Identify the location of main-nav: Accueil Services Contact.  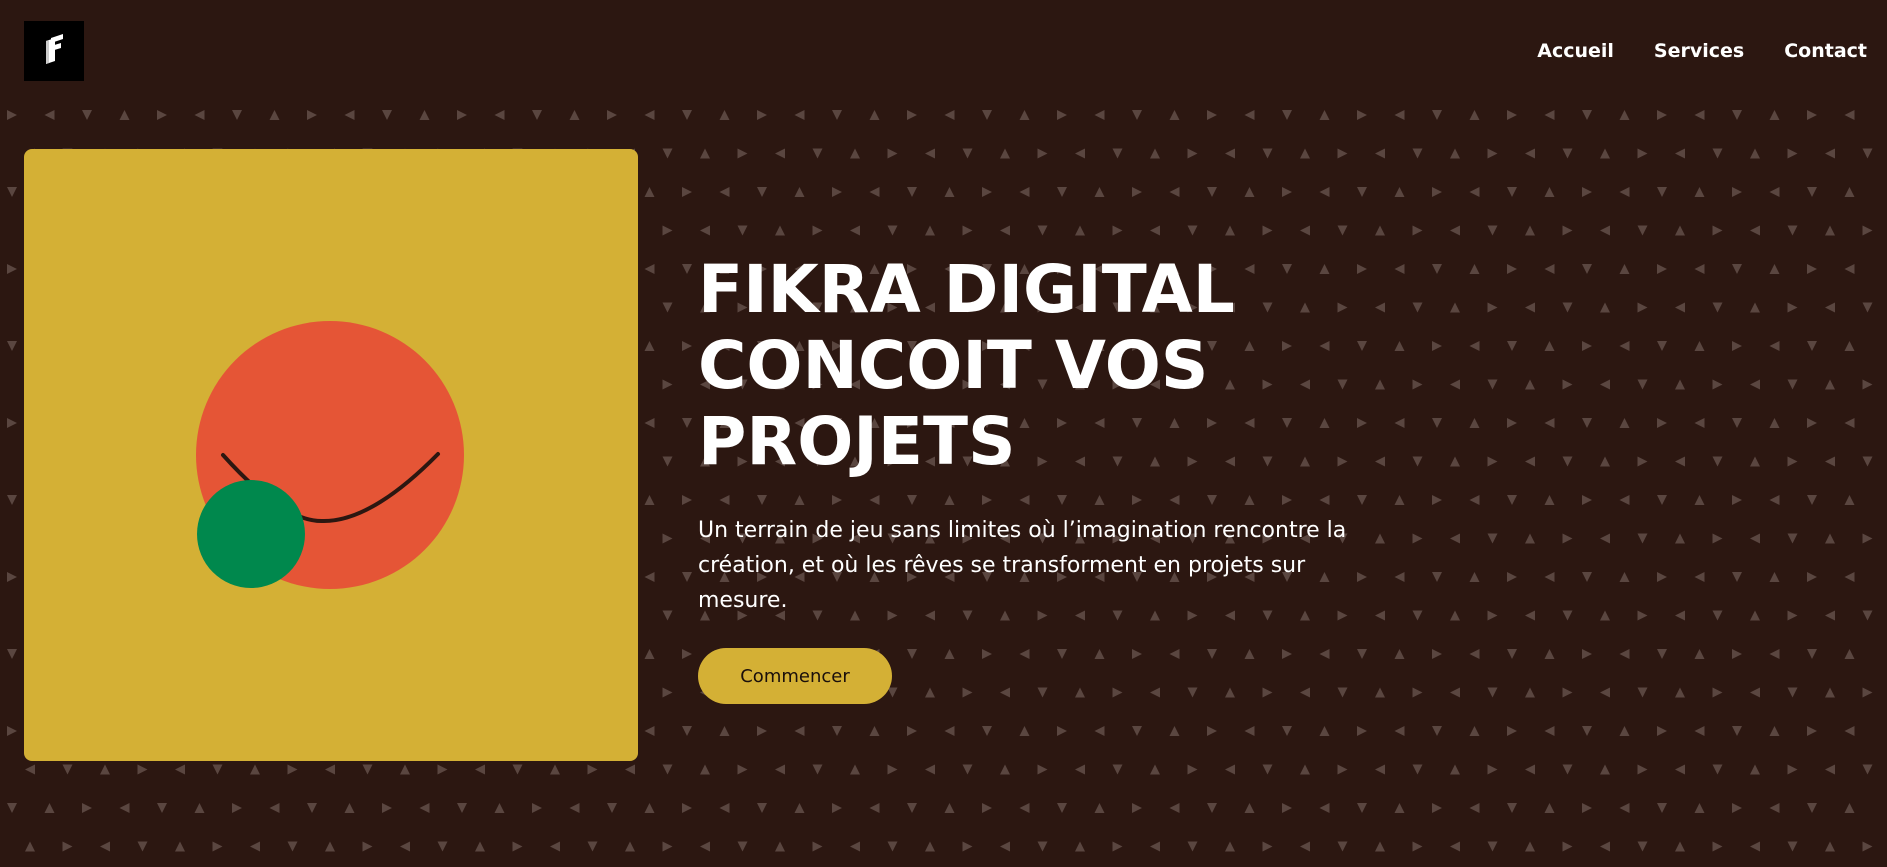
(1712, 51).